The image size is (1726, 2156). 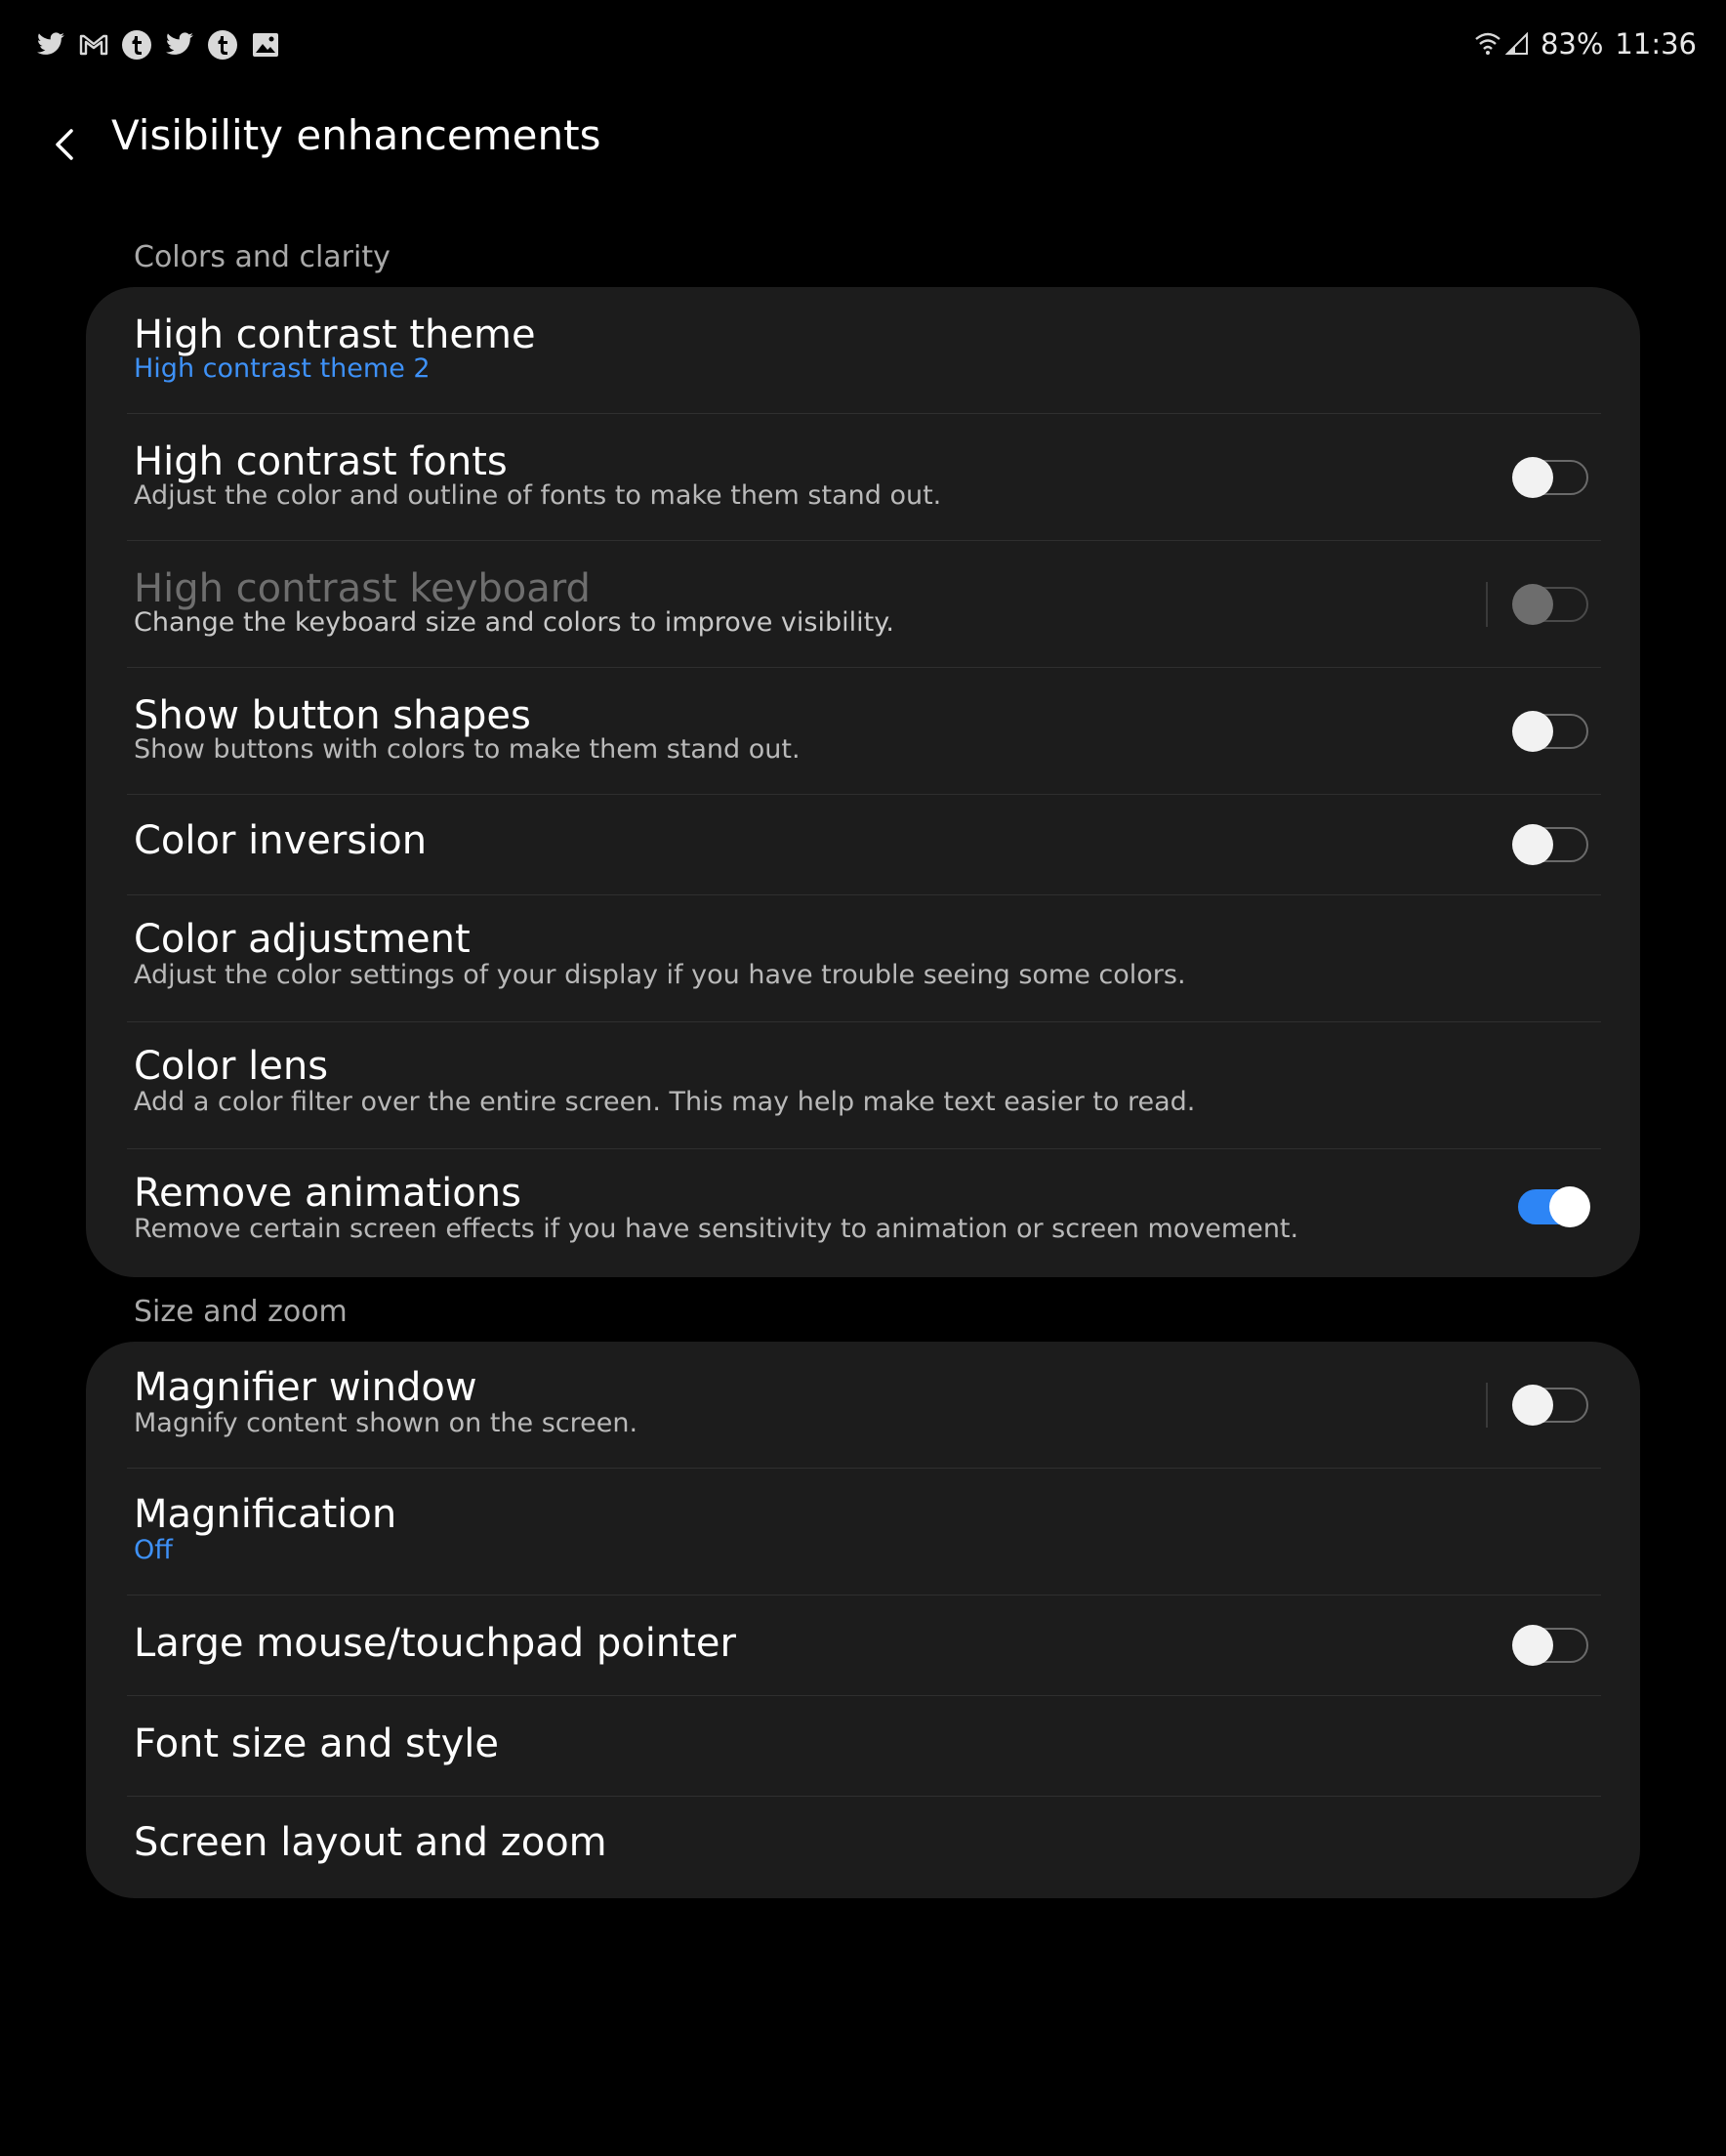 I want to click on setting-font-size-style: Font size and style, so click(x=863, y=1747).